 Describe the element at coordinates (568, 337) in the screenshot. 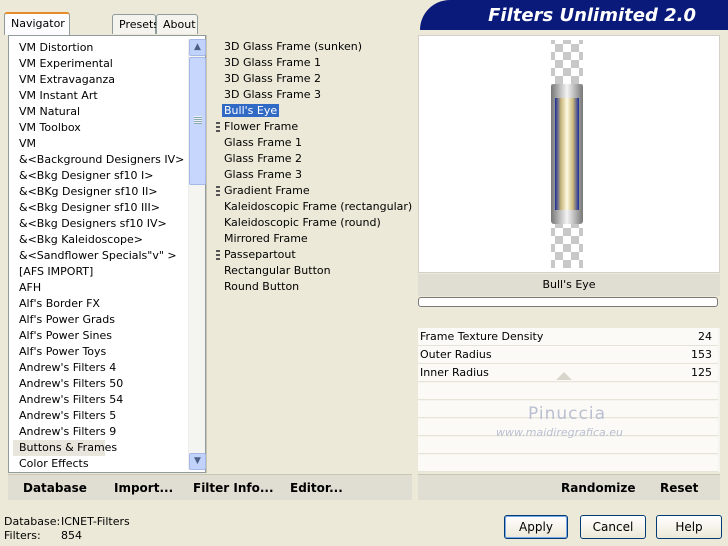

I see `param-frame-texture-density: Frame Texture Density 24` at that location.